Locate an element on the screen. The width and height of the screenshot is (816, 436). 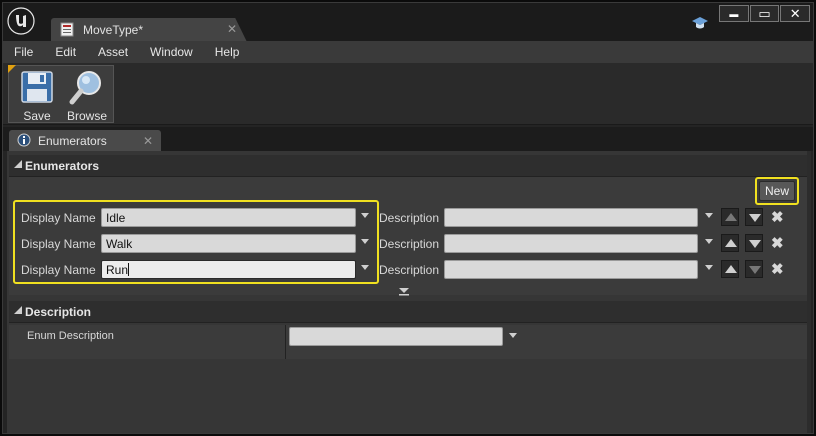
new-button-highlight: New is located at coordinates (777, 191).